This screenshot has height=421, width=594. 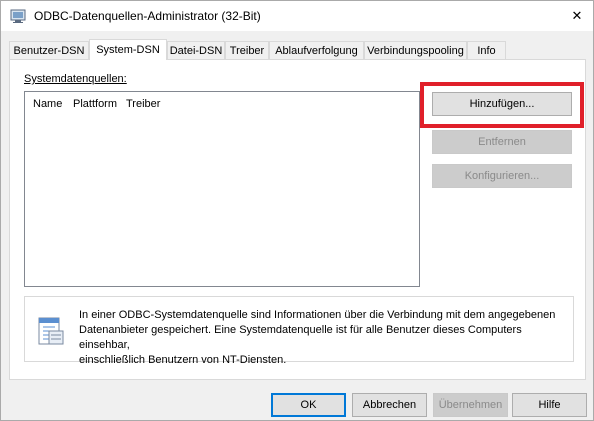 What do you see at coordinates (549, 405) in the screenshot?
I see `help-button: Hilfe` at bounding box center [549, 405].